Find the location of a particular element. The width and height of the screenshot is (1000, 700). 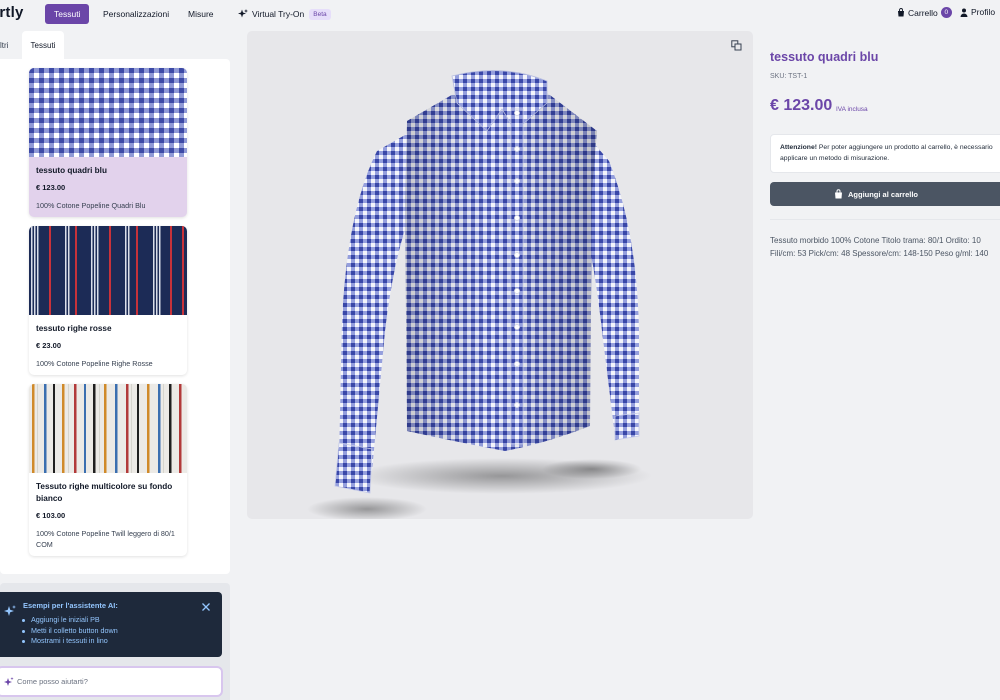

bag-icon is located at coordinates (838, 194).